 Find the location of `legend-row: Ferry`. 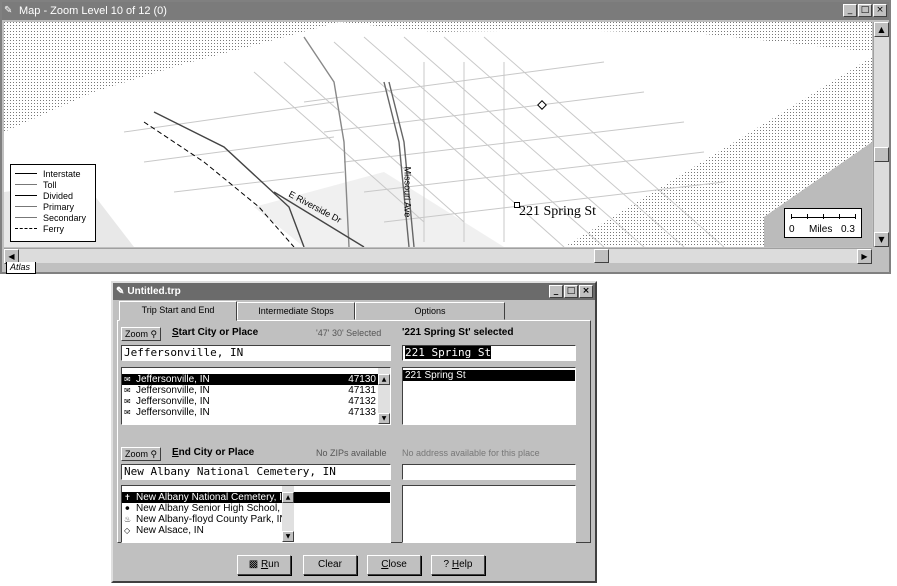

legend-row: Ferry is located at coordinates (53, 228).